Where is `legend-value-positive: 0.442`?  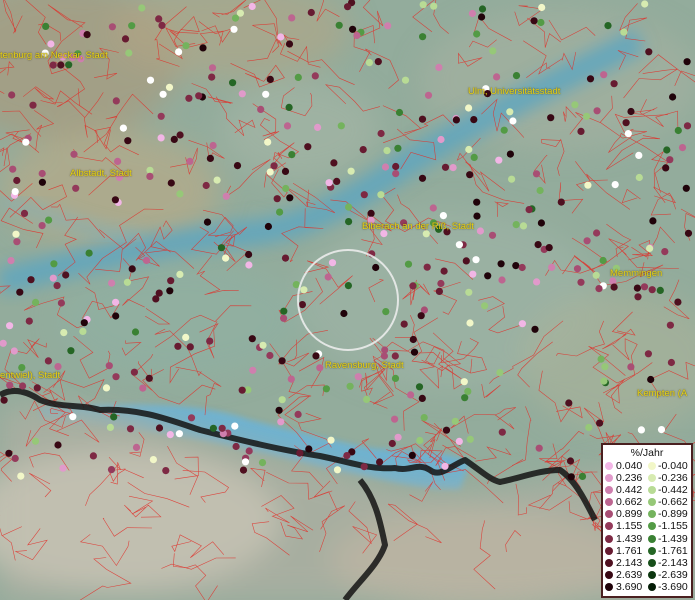 legend-value-positive: 0.442 is located at coordinates (629, 490).